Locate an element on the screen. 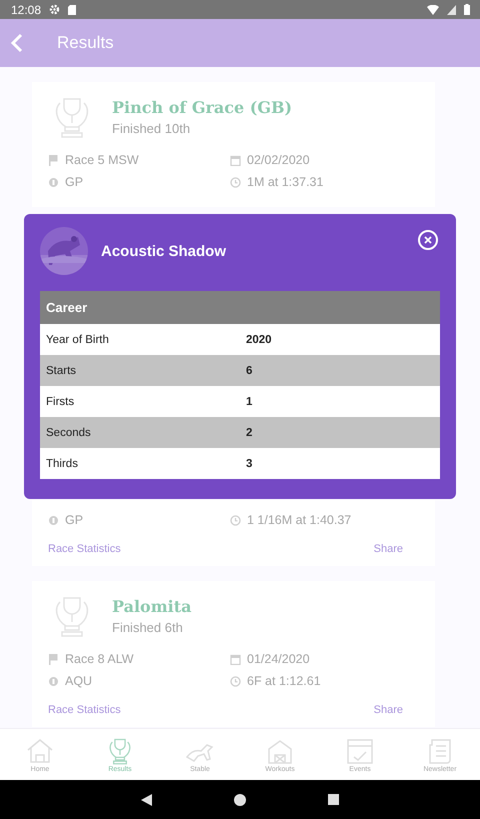 This screenshot has height=819, width=480. clock-time: 12:08 is located at coordinates (26, 9).